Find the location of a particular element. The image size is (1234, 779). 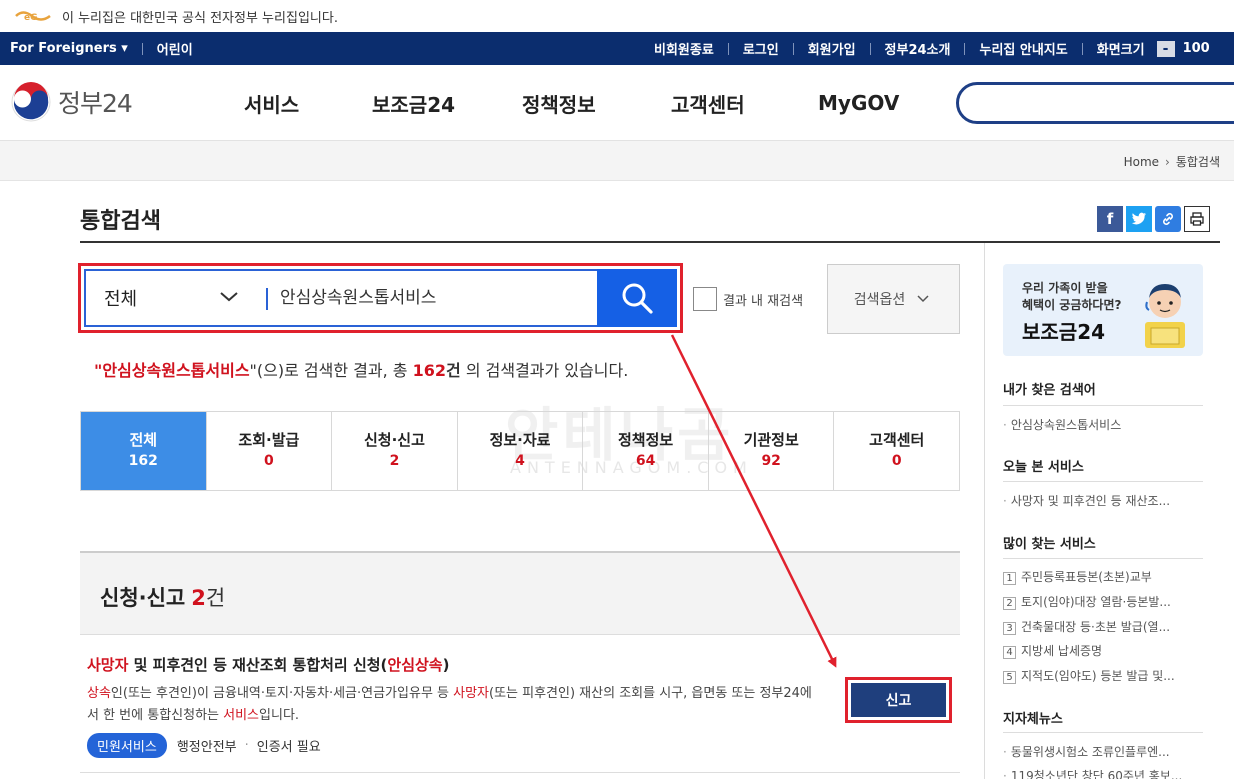

header-search-input is located at coordinates (1095, 103).